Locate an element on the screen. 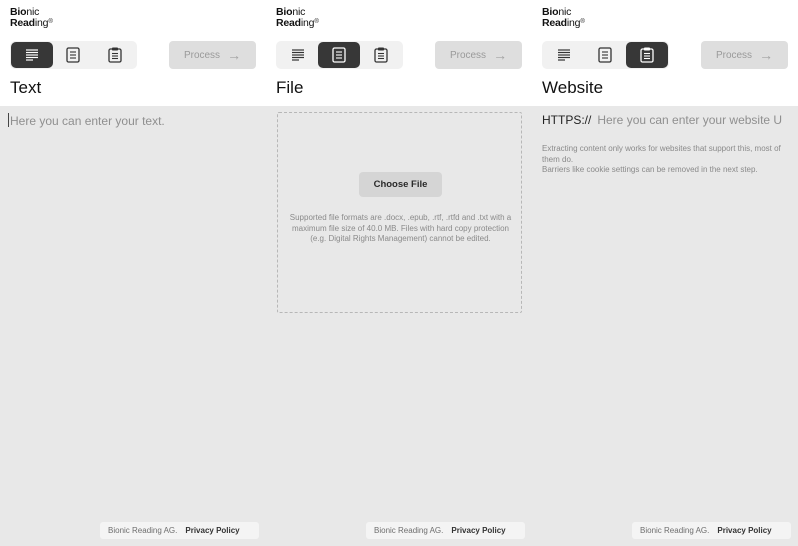 This screenshot has width=798, height=546. url-prefix: HTTPS:// is located at coordinates (567, 120).